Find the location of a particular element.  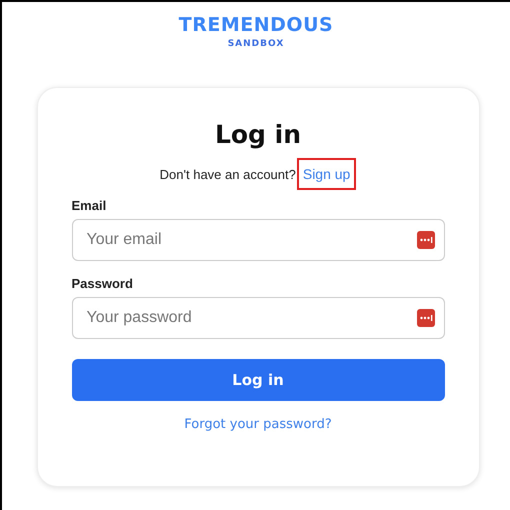

environment-label: SANDBOX is located at coordinates (256, 44).